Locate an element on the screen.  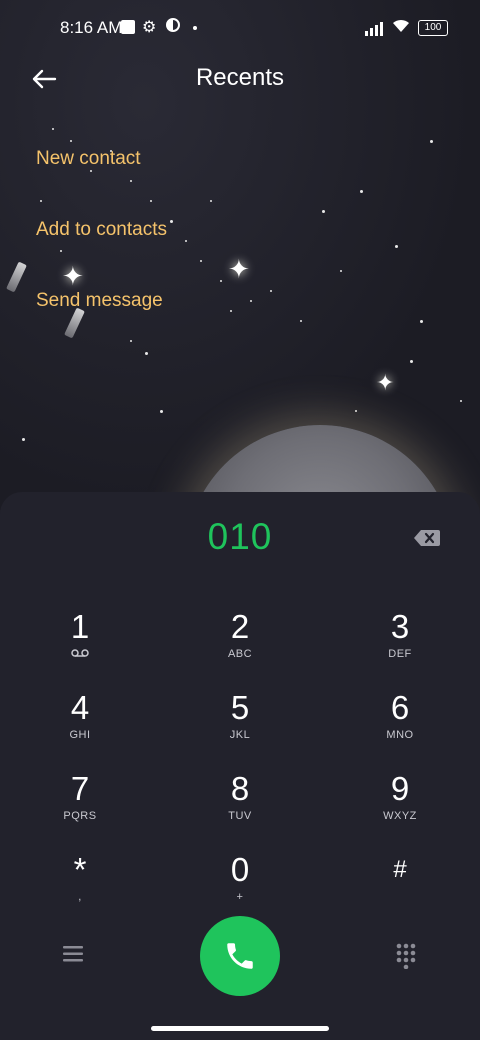
key-digit: 2 is located at coordinates (240, 626).